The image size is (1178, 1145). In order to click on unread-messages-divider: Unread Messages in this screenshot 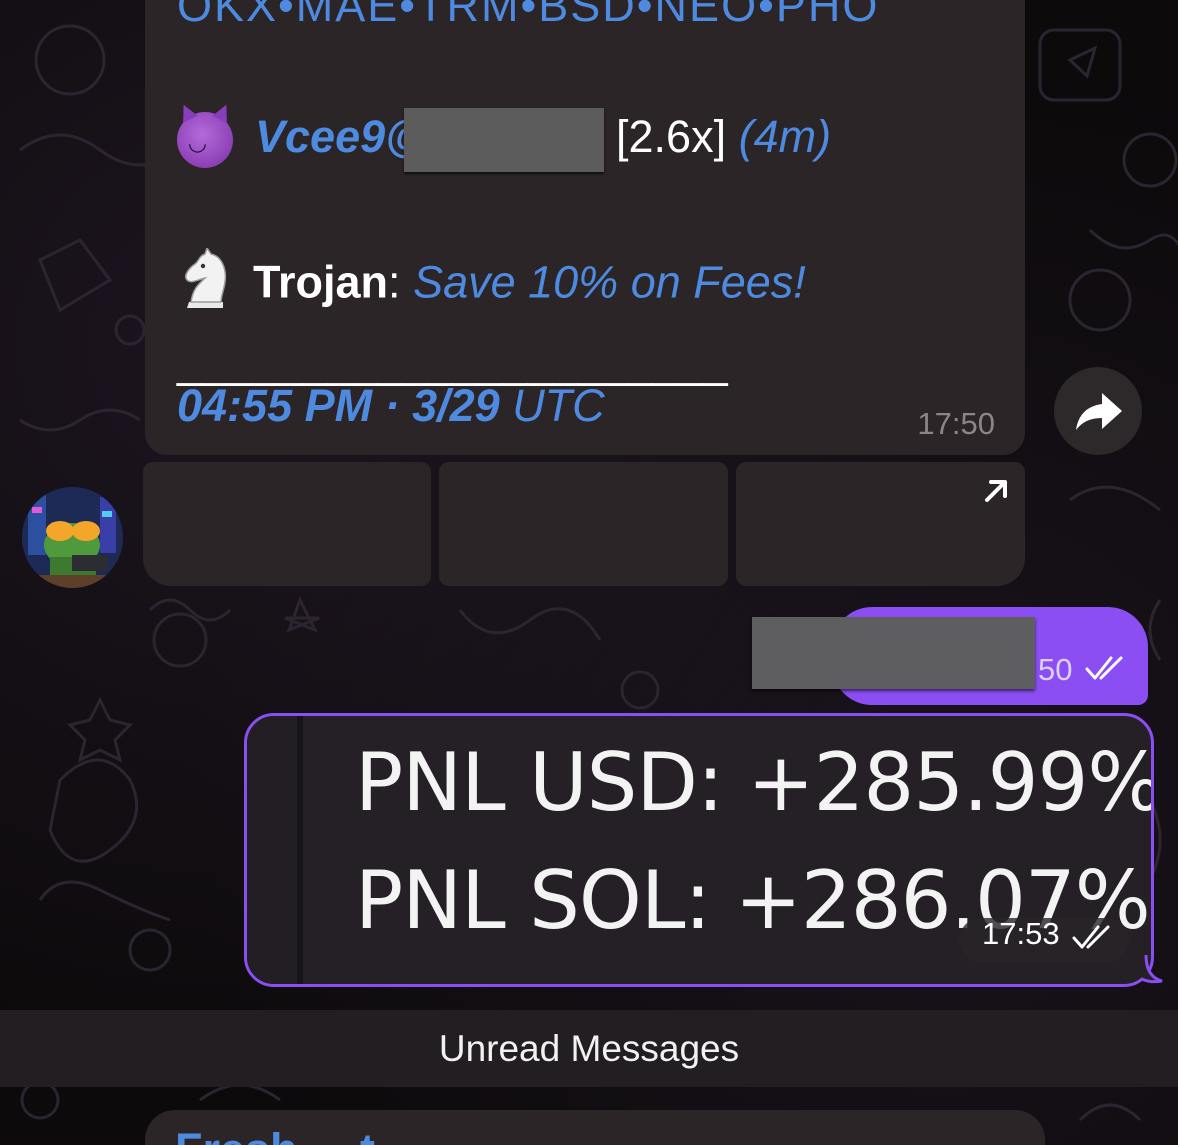, I will do `click(589, 1048)`.